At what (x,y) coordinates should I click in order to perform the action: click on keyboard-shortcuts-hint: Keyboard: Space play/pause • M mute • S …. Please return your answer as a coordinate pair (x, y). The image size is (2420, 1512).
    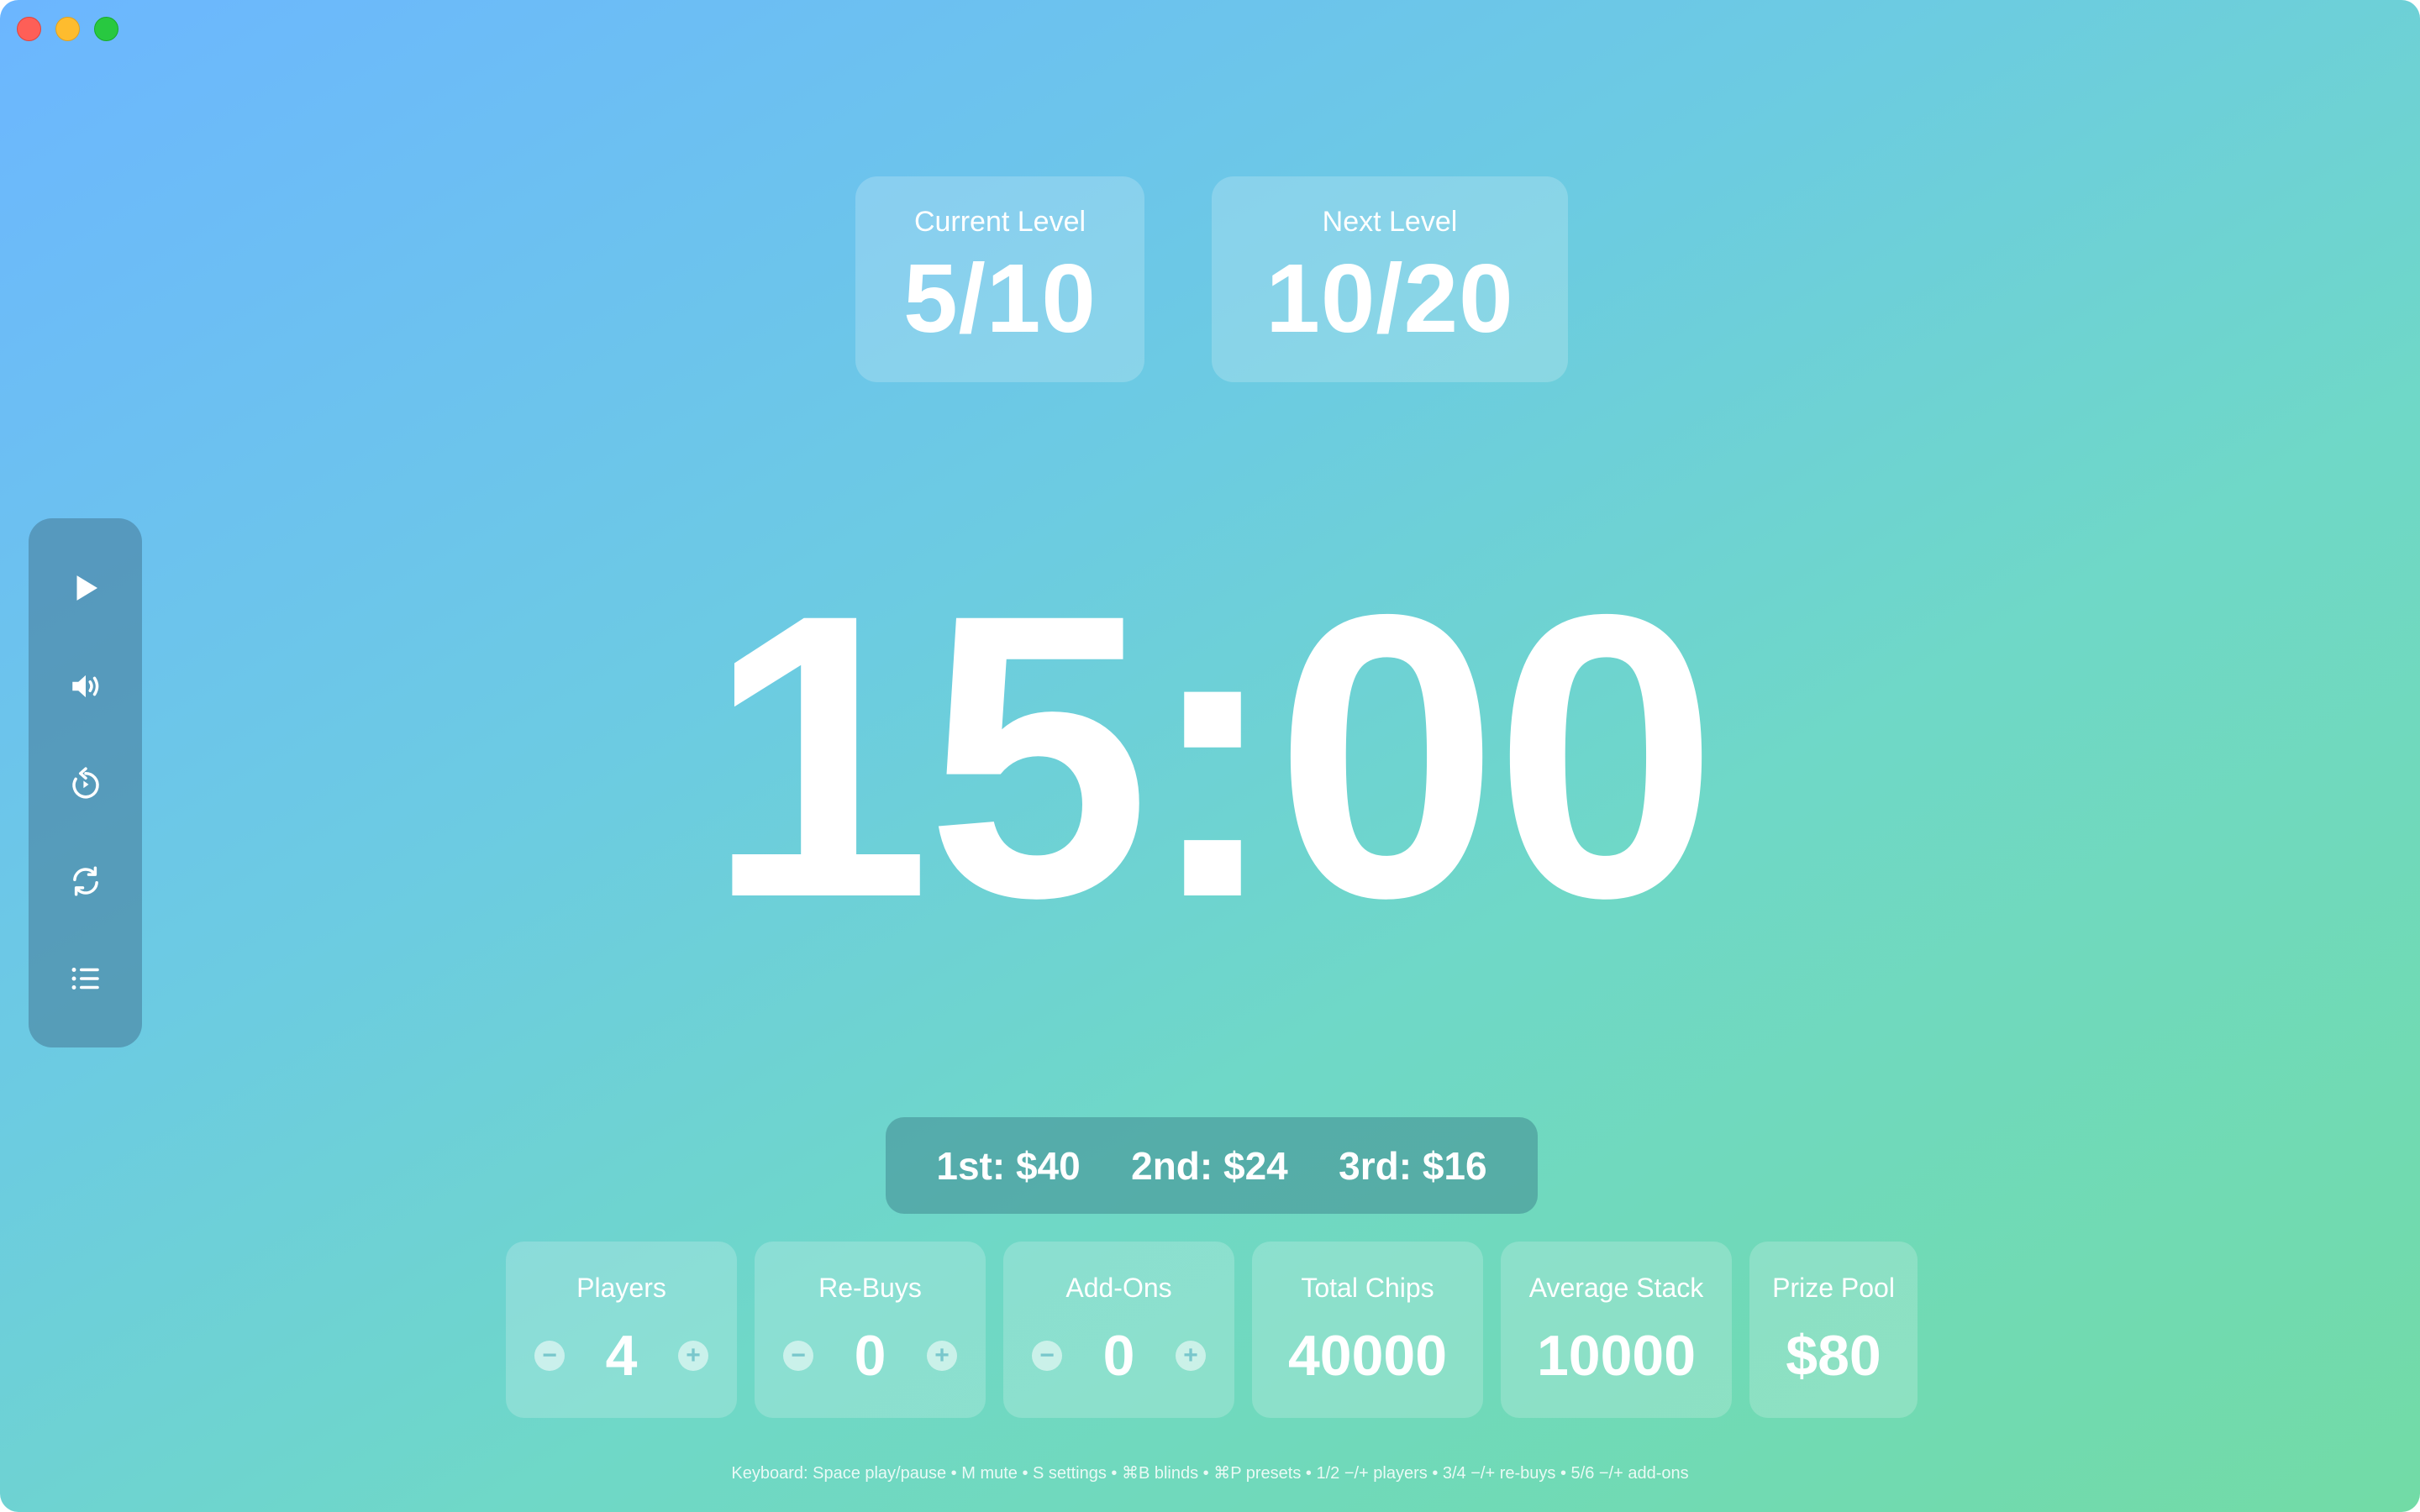
    Looking at the image, I should click on (1210, 1473).